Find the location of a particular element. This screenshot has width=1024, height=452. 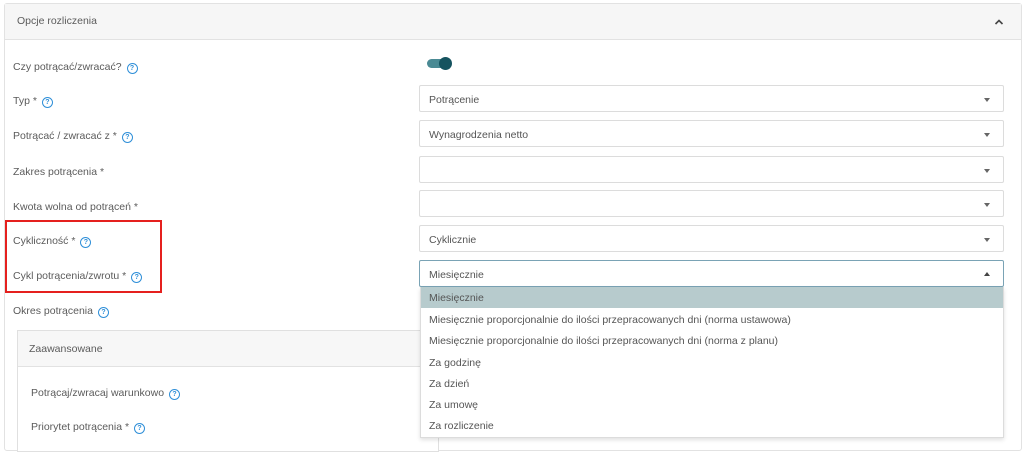

deduct-from-select: Wynagrodzenia netto is located at coordinates (711, 133).